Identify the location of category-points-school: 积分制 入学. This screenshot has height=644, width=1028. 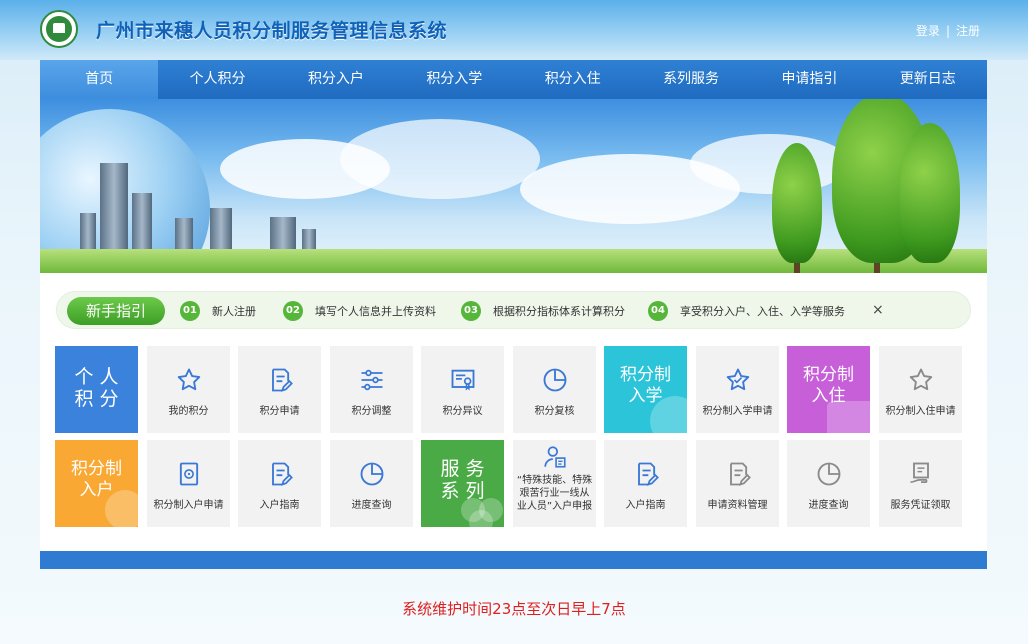
(645, 389).